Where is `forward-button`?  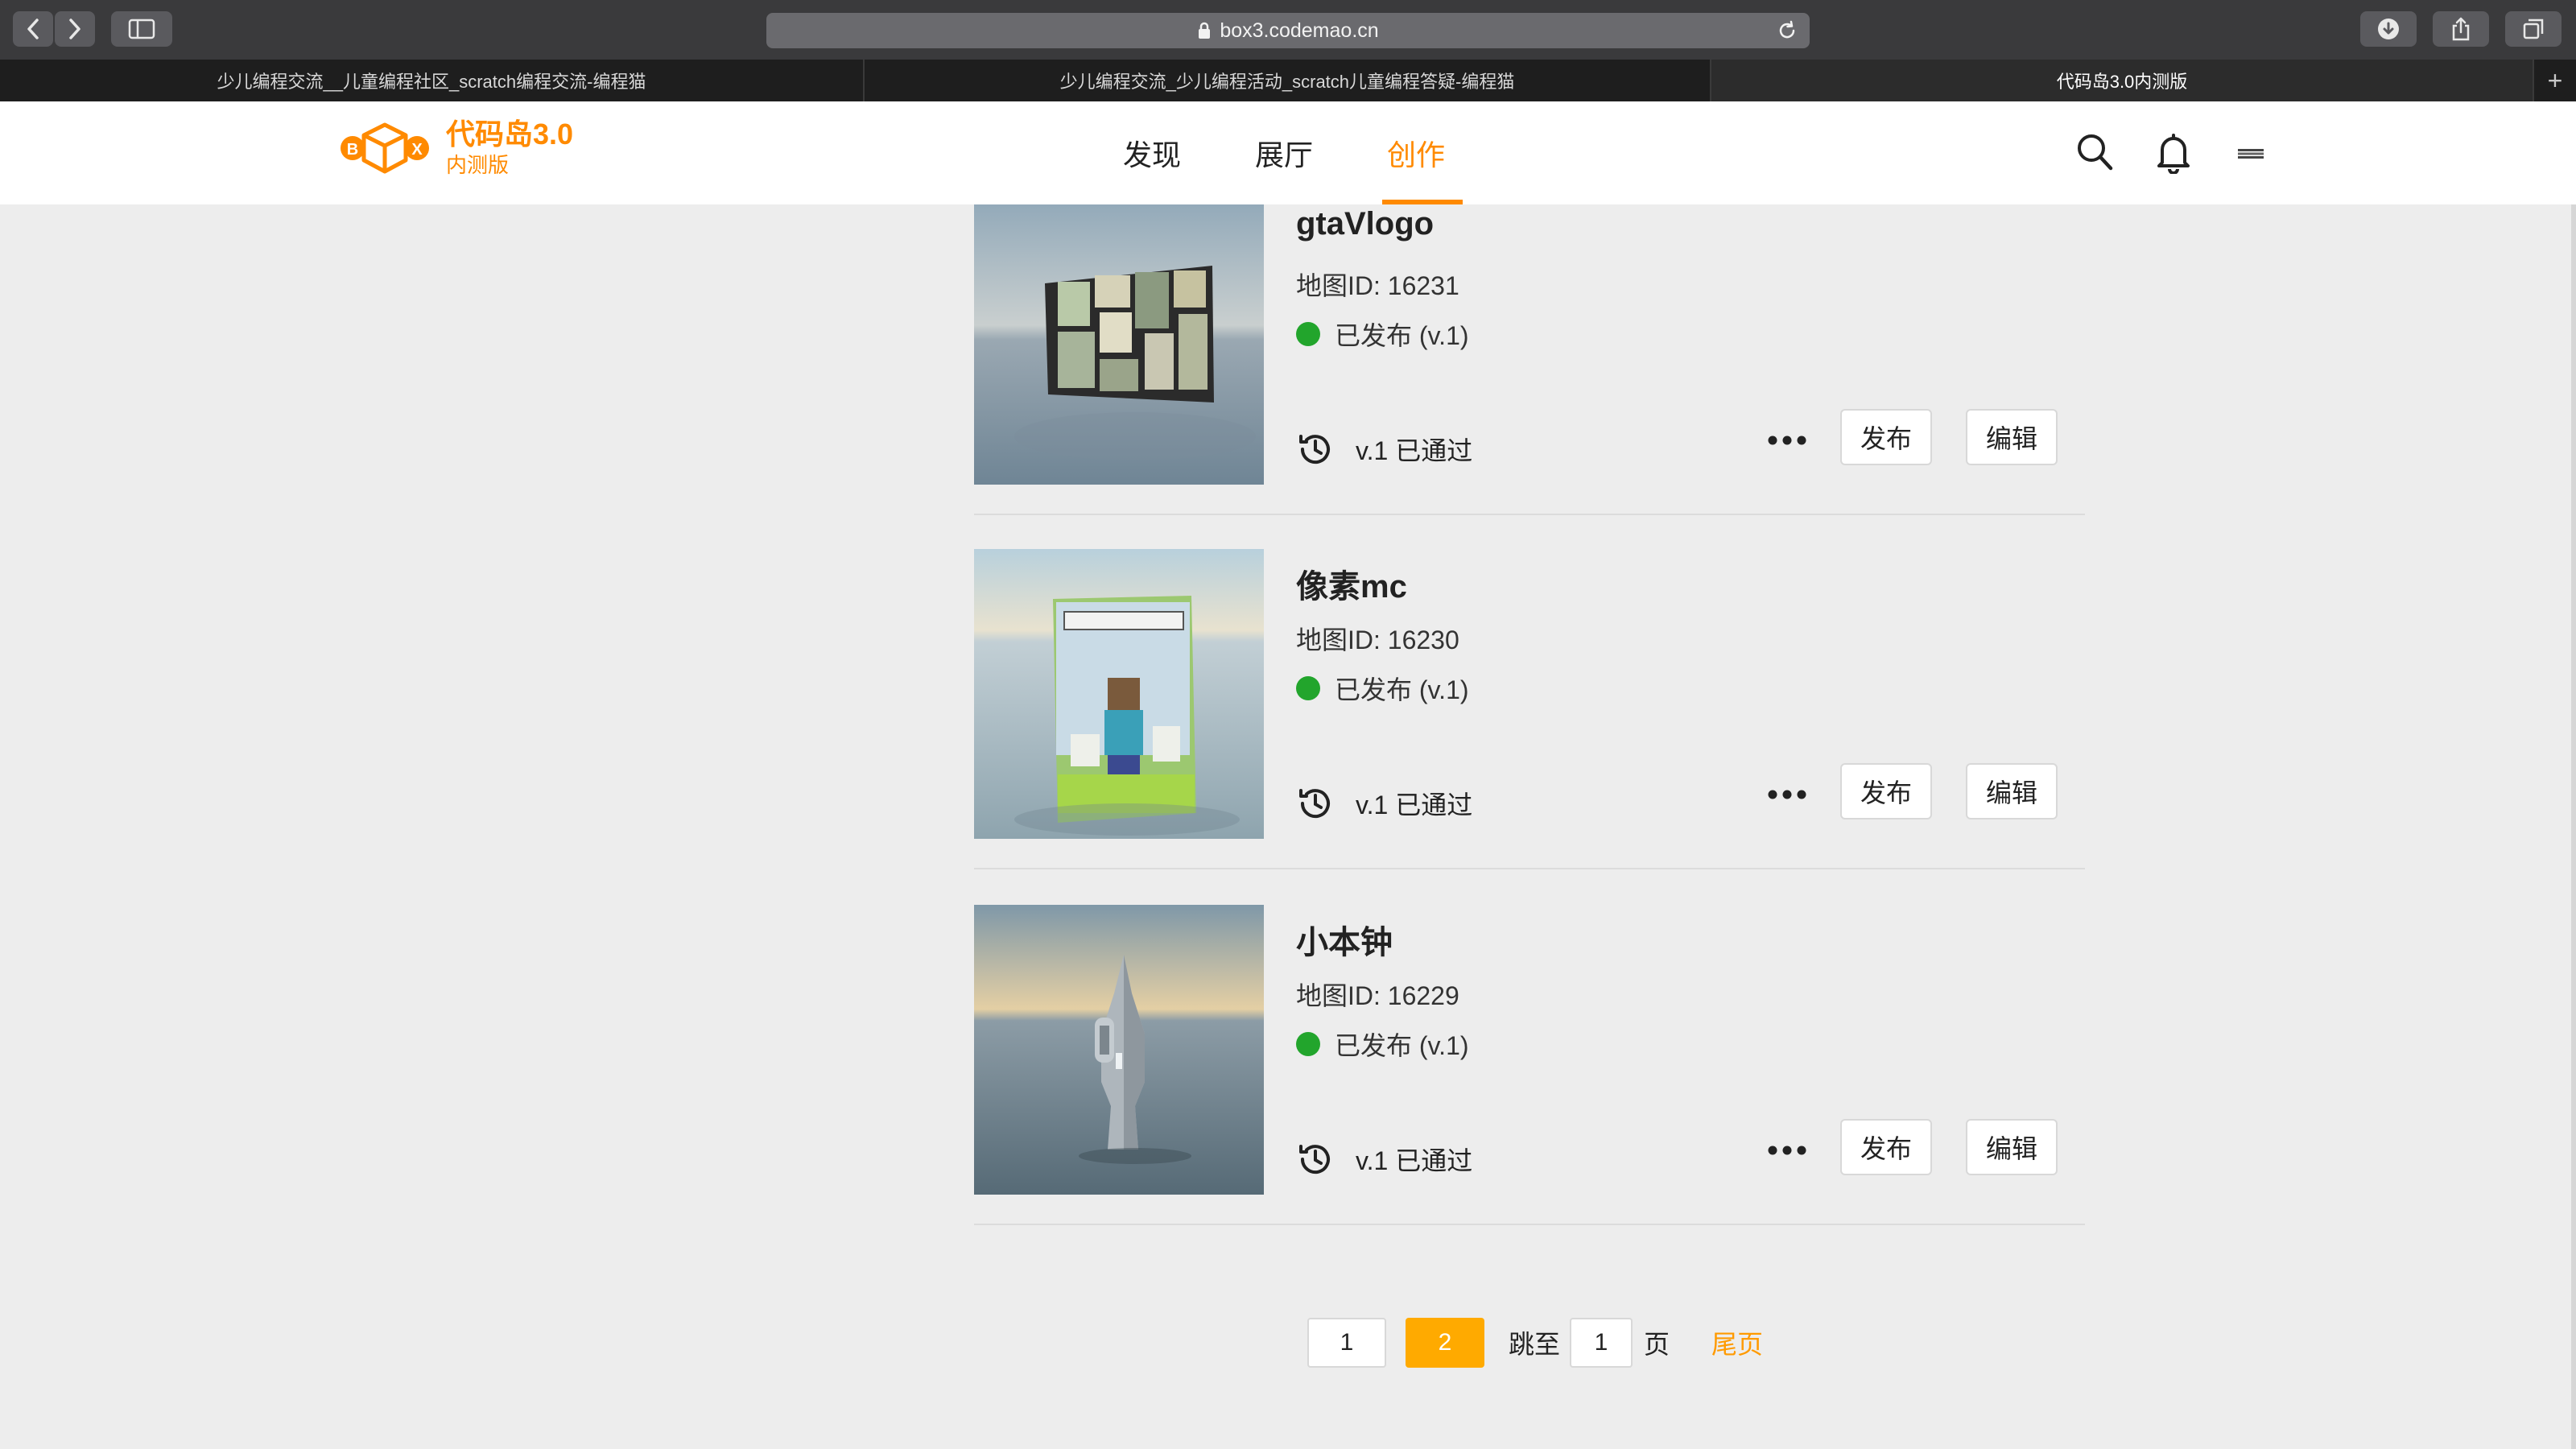
forward-button is located at coordinates (75, 29).